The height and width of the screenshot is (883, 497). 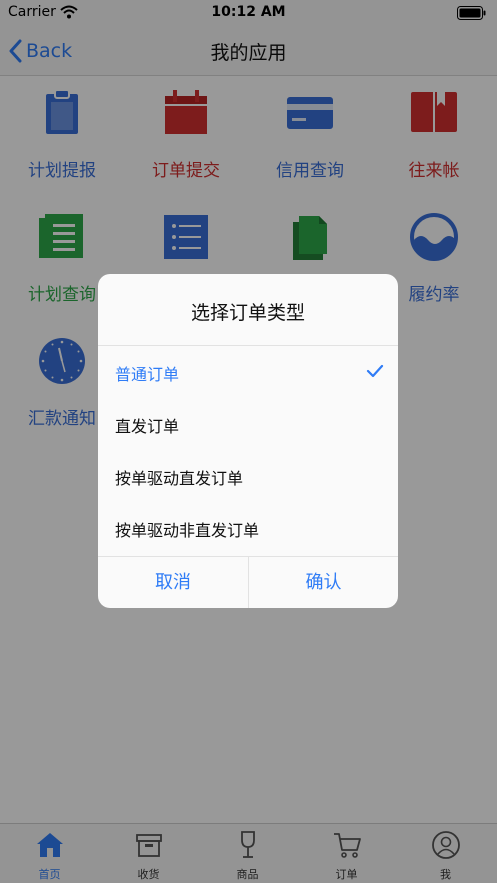 What do you see at coordinates (323, 582) in the screenshot?
I see `confirm-button: 确认` at bounding box center [323, 582].